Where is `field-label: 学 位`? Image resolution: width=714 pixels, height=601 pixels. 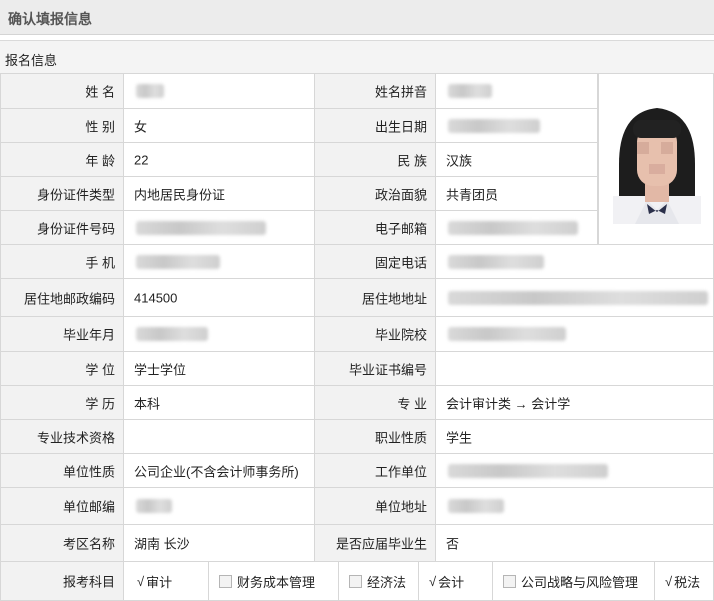
field-label: 学 位 is located at coordinates (62, 368).